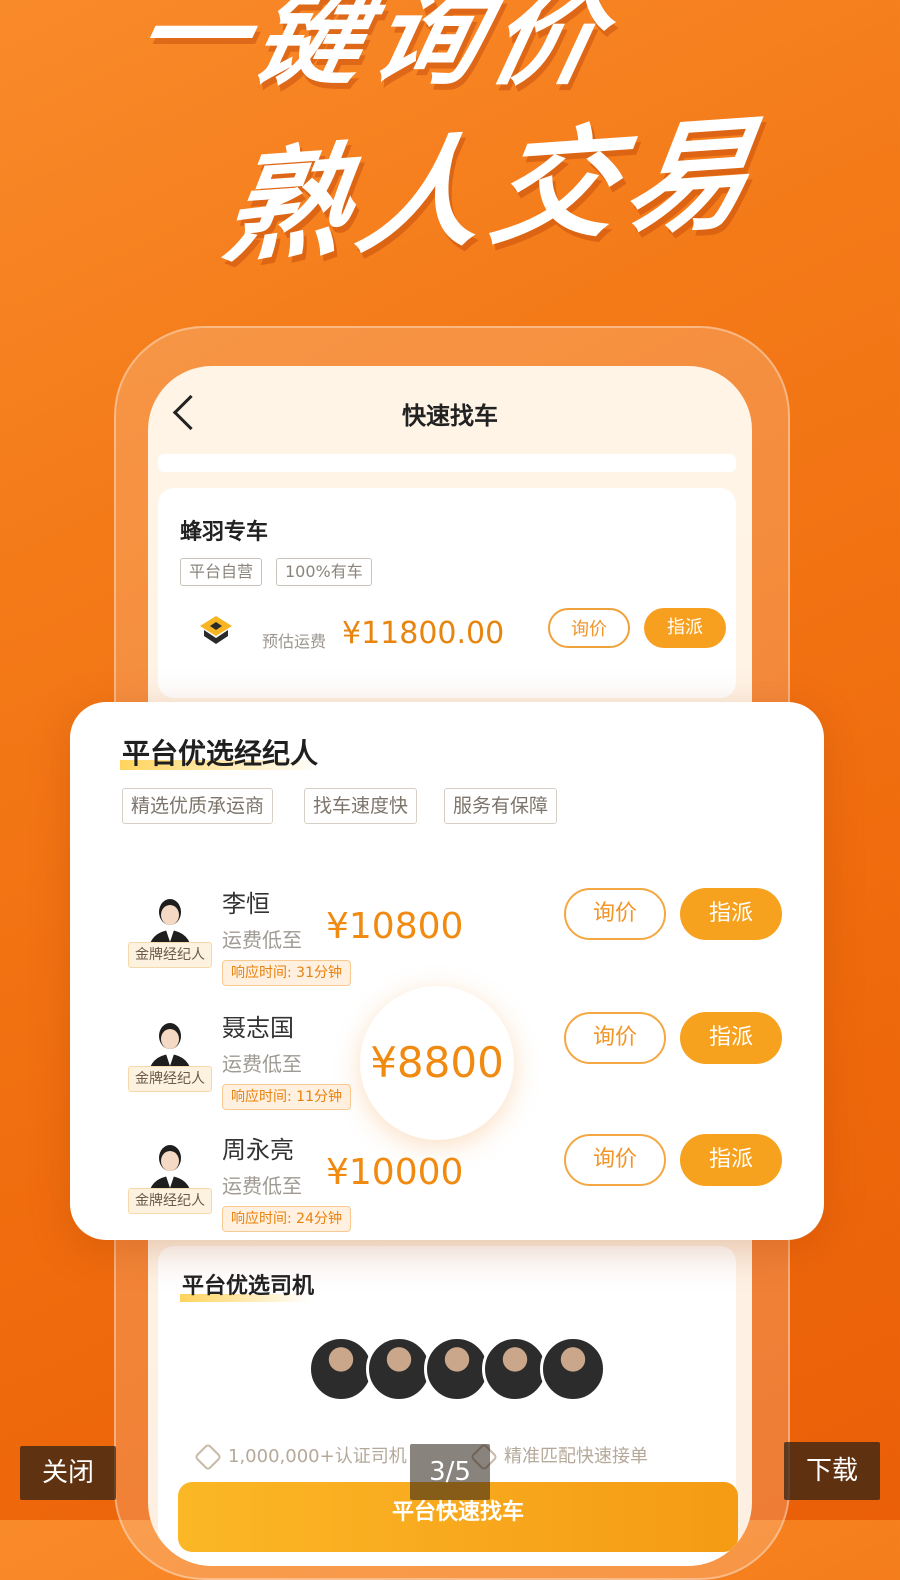  What do you see at coordinates (216, 630) in the screenshot?
I see `fengyu-logo-icon` at bounding box center [216, 630].